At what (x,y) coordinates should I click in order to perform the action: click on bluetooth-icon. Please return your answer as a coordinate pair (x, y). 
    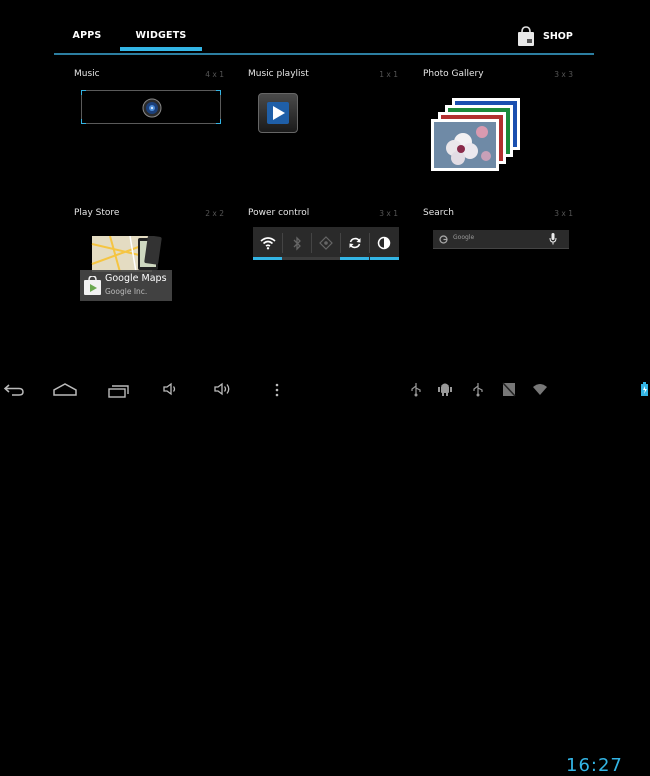
    Looking at the image, I should click on (297, 243).